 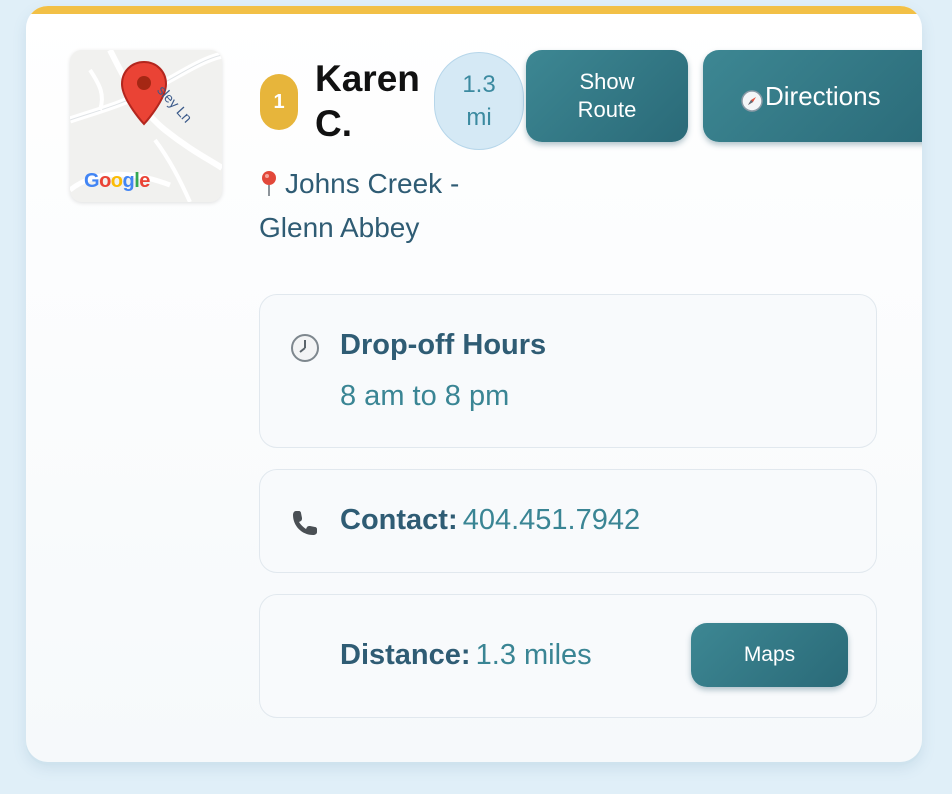 I want to click on maps-button: Maps, so click(x=769, y=655).